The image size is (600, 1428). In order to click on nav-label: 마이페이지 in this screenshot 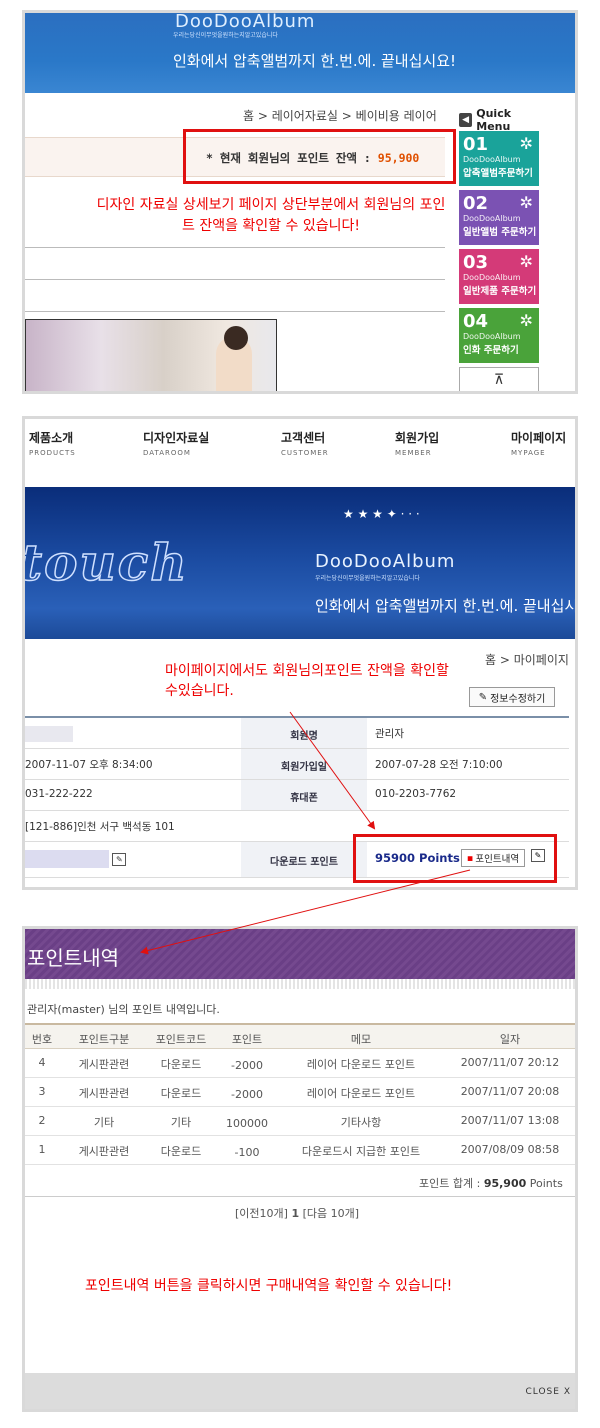, I will do `click(539, 438)`.